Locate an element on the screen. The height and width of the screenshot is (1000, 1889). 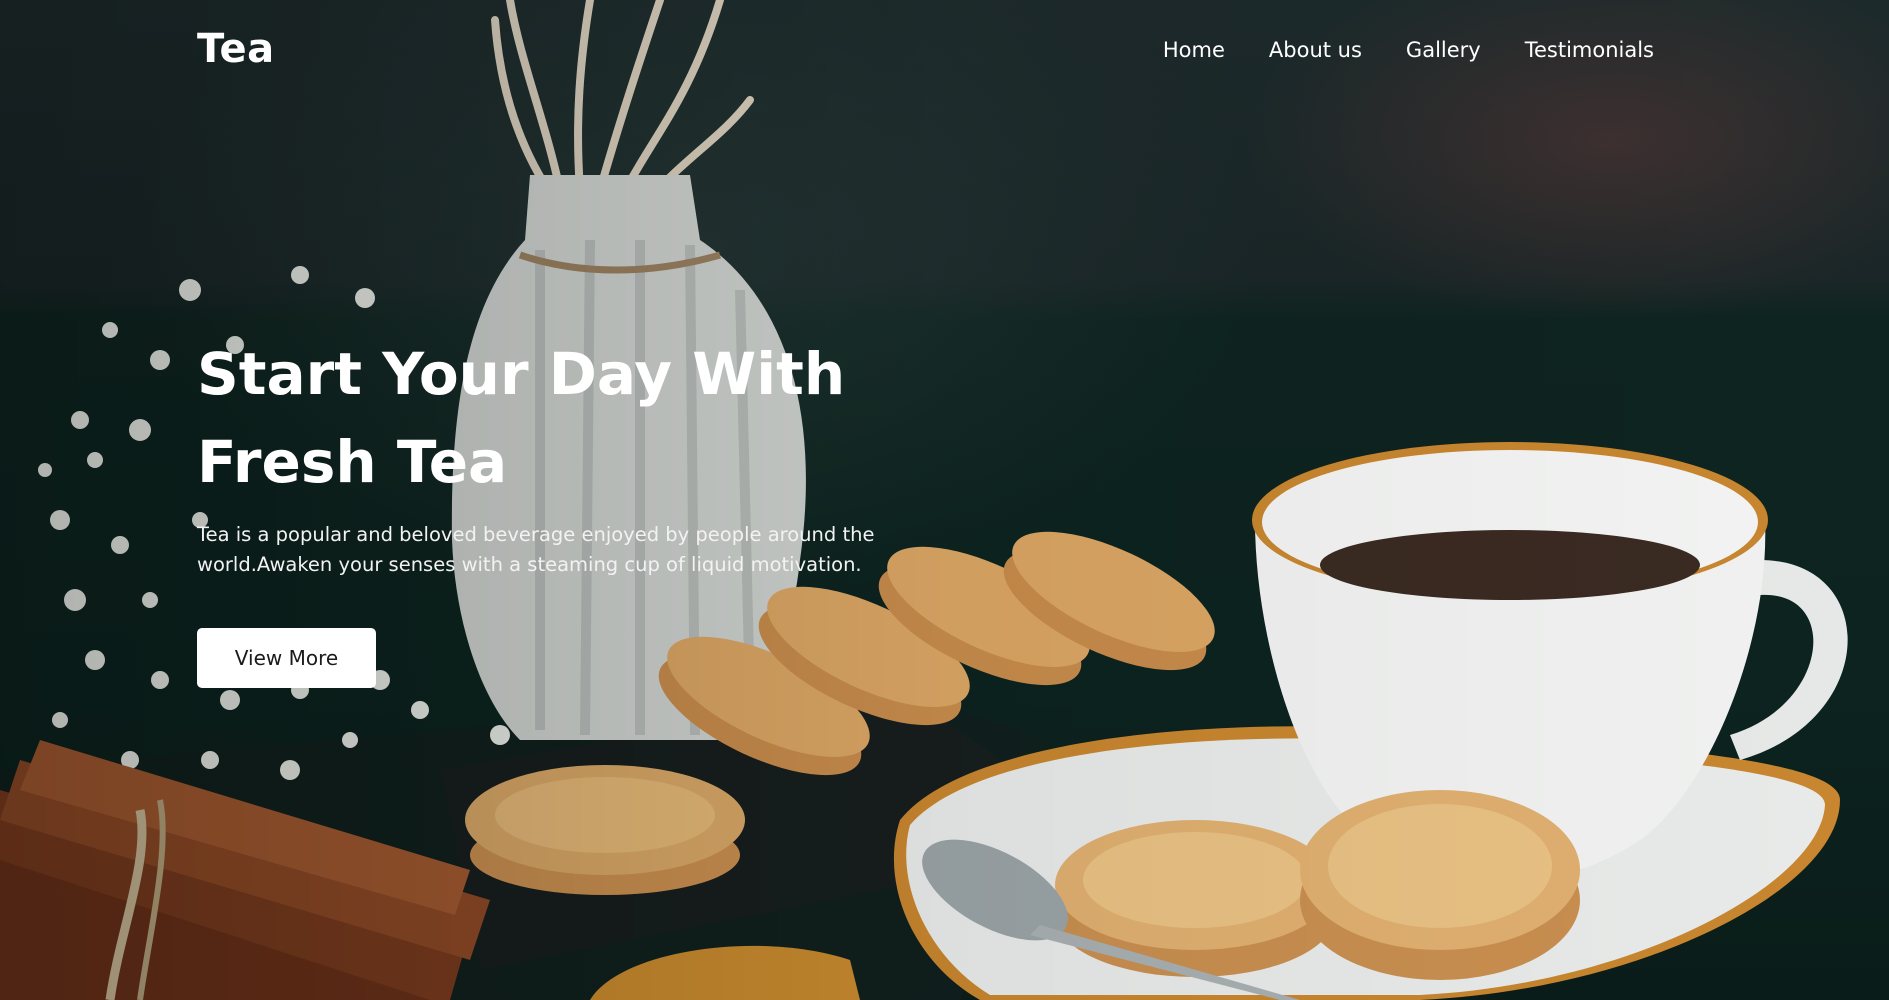
nav-link-home: Home is located at coordinates (1194, 50).